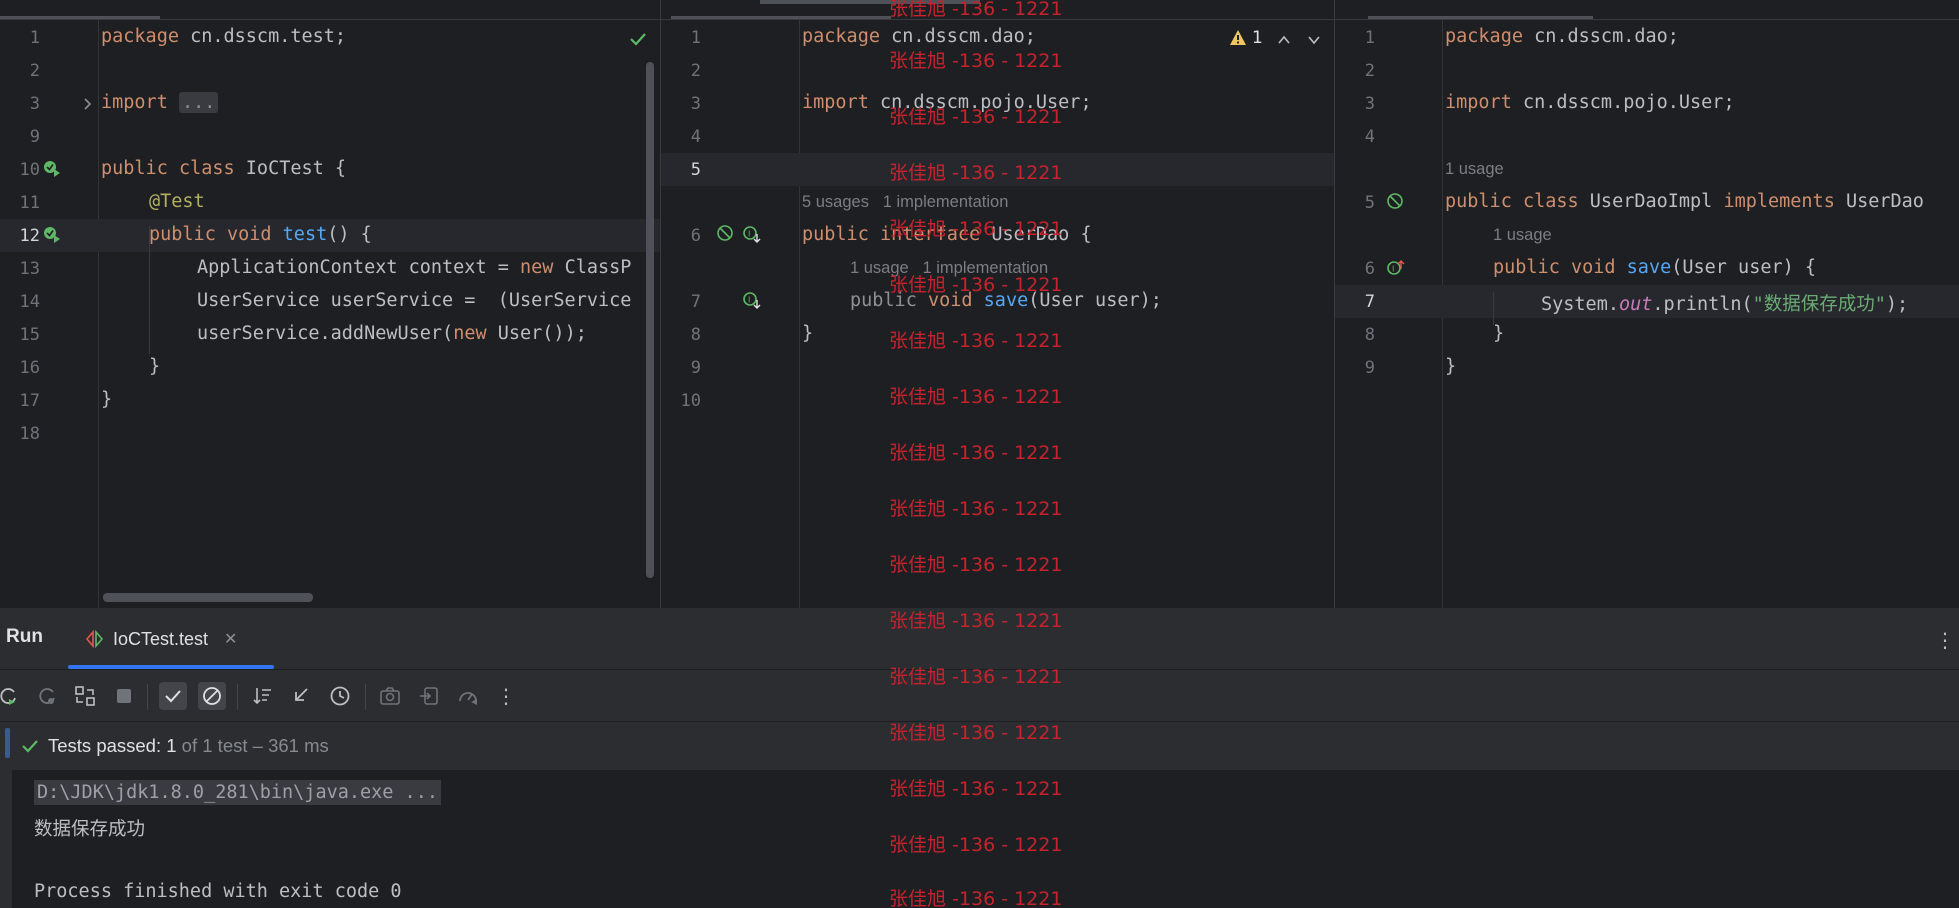  What do you see at coordinates (124, 696) in the screenshot?
I see `stop-button` at bounding box center [124, 696].